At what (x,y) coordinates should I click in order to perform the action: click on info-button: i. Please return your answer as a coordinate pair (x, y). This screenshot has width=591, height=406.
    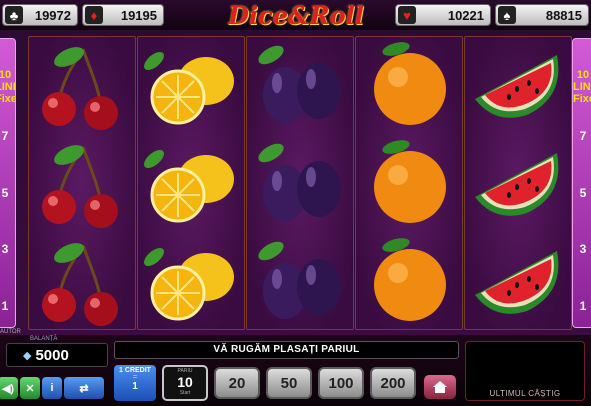
    Looking at the image, I should click on (52, 388).